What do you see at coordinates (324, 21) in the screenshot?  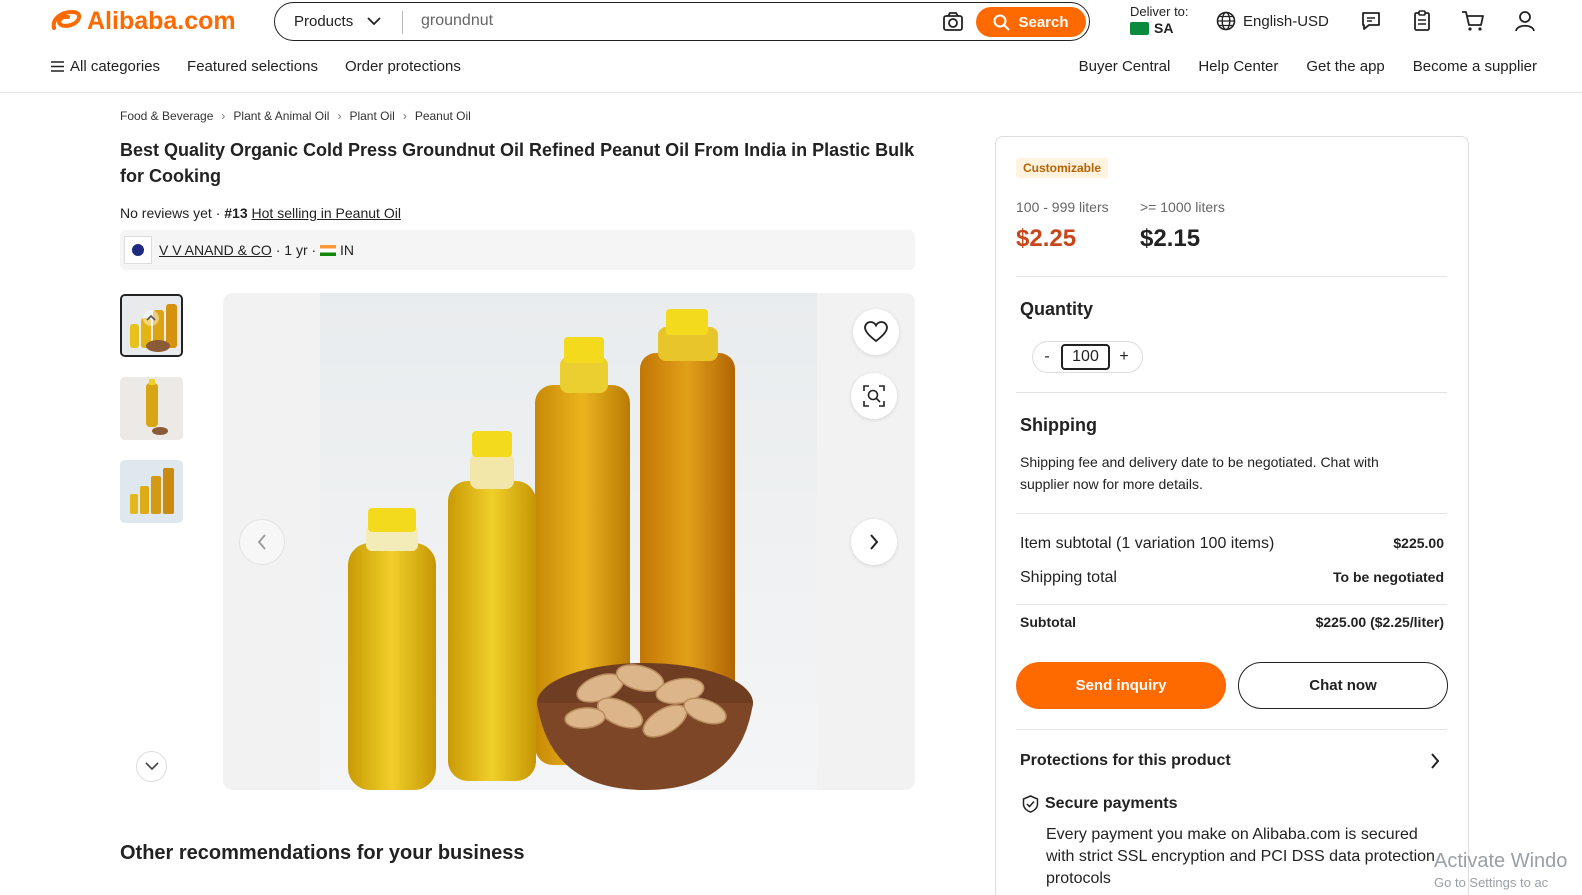 I see `search-category-label: Products` at bounding box center [324, 21].